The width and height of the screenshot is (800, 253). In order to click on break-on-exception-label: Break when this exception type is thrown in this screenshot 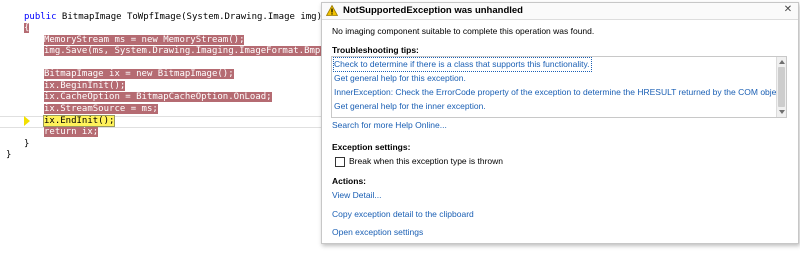, I will do `click(426, 161)`.